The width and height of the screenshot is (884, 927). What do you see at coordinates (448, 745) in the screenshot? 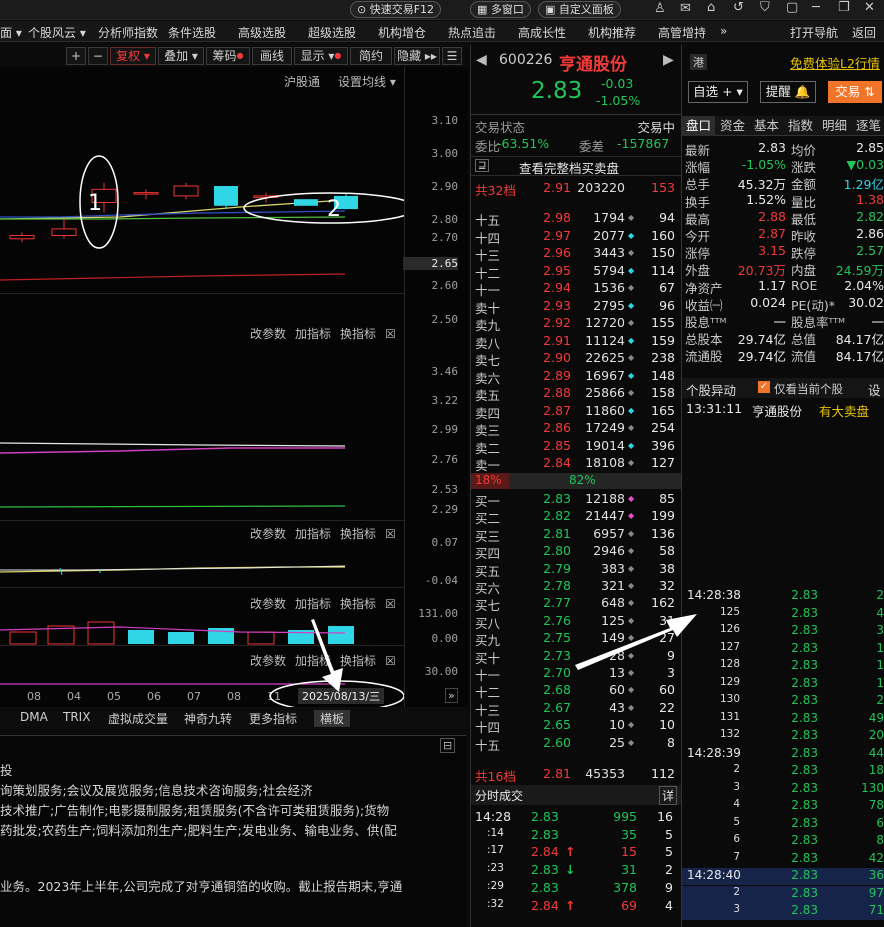
I see `collapse-icon: ⊟` at bounding box center [448, 745].